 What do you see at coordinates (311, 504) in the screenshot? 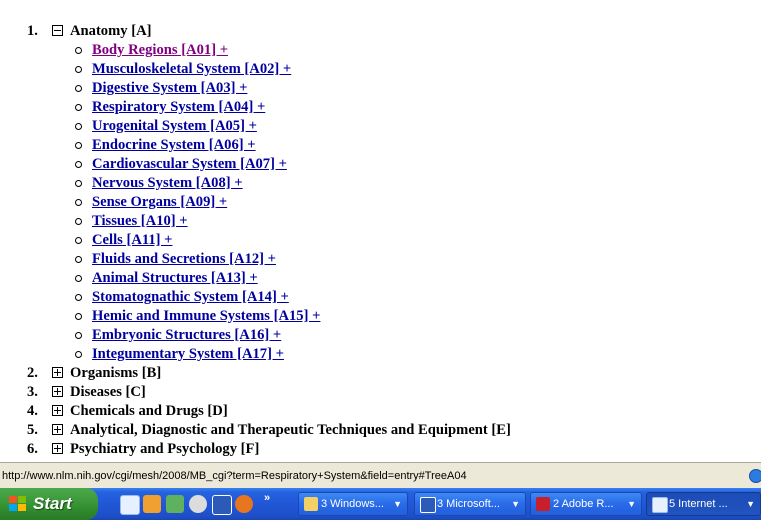
I see `folder-icon` at bounding box center [311, 504].